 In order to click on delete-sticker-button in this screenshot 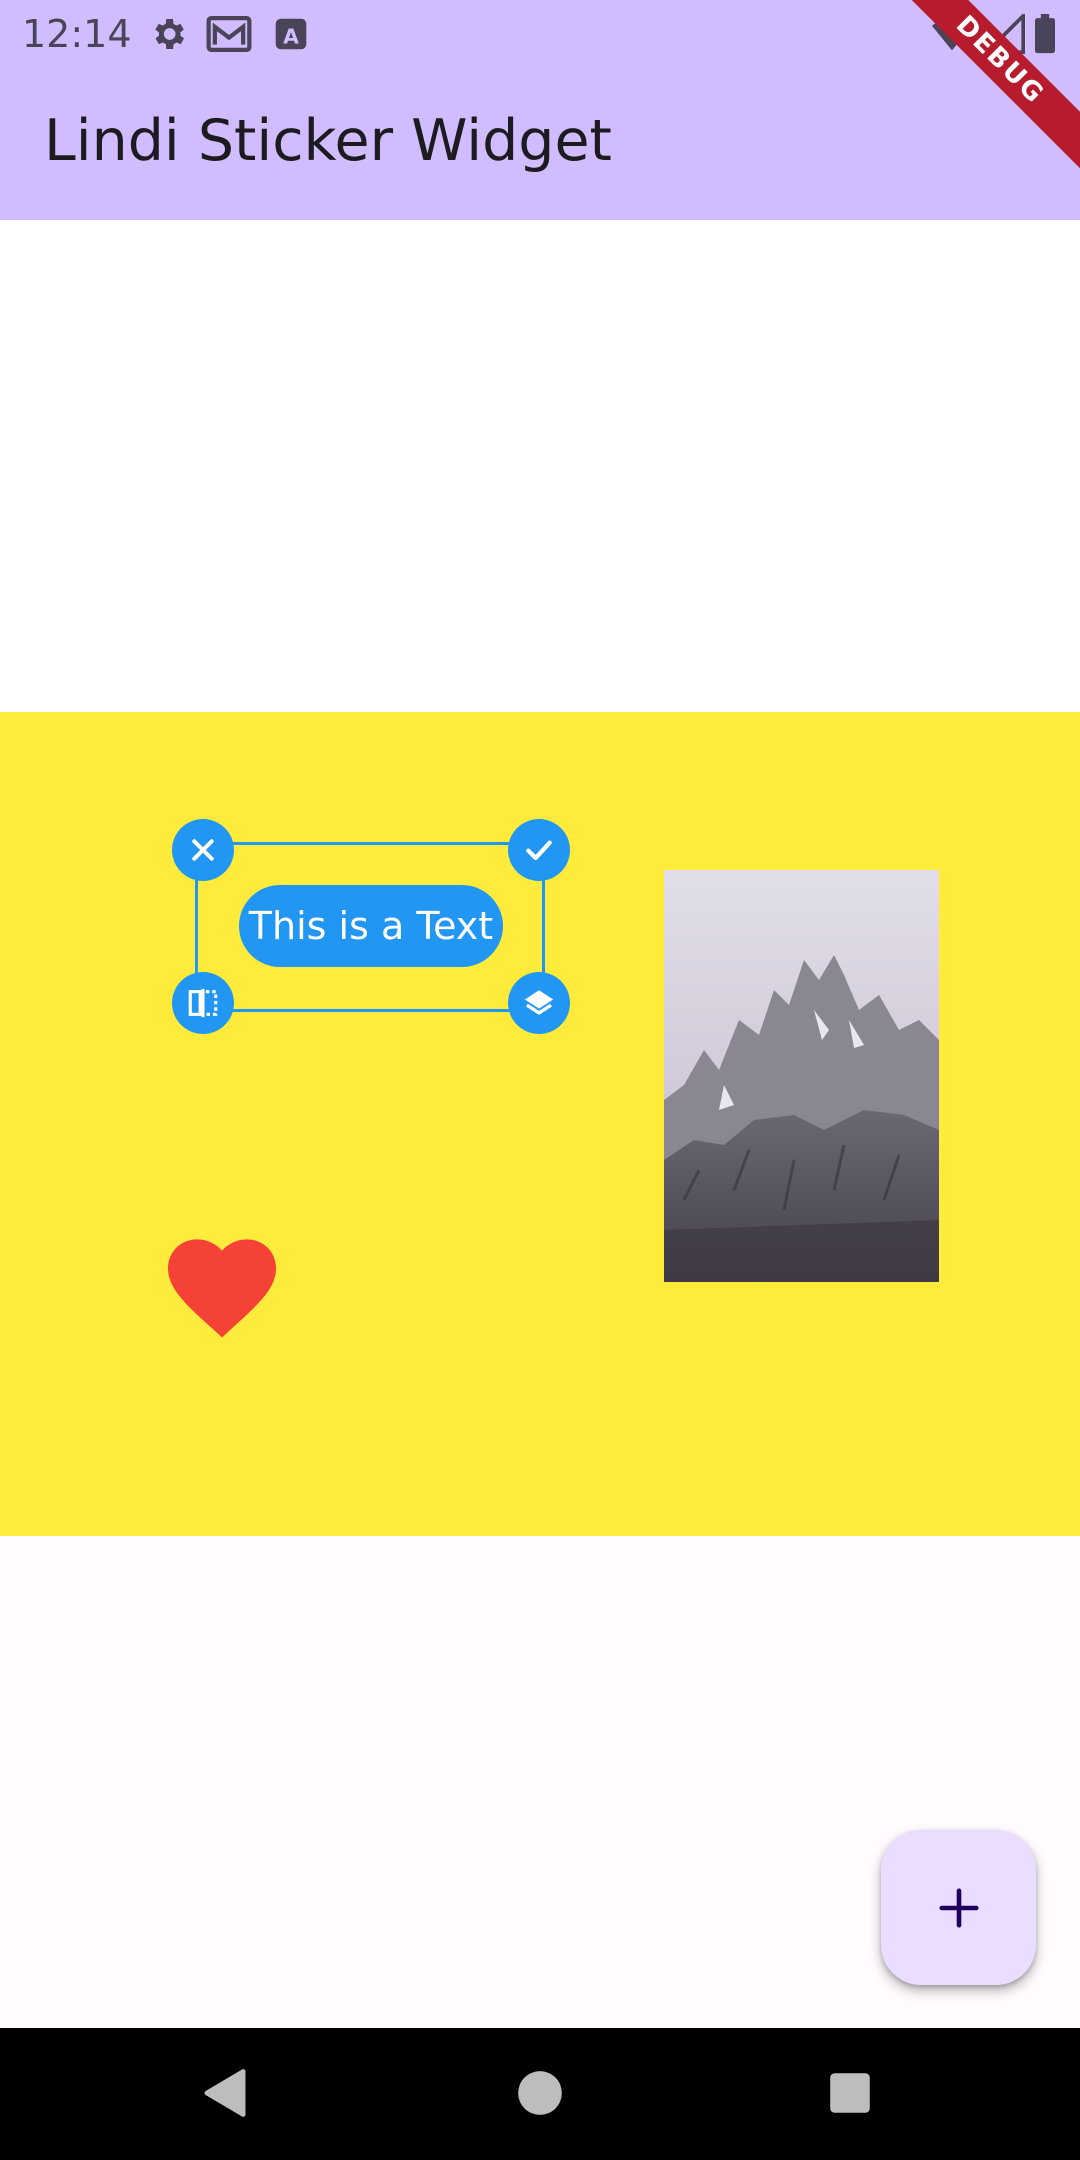, I will do `click(203, 850)`.